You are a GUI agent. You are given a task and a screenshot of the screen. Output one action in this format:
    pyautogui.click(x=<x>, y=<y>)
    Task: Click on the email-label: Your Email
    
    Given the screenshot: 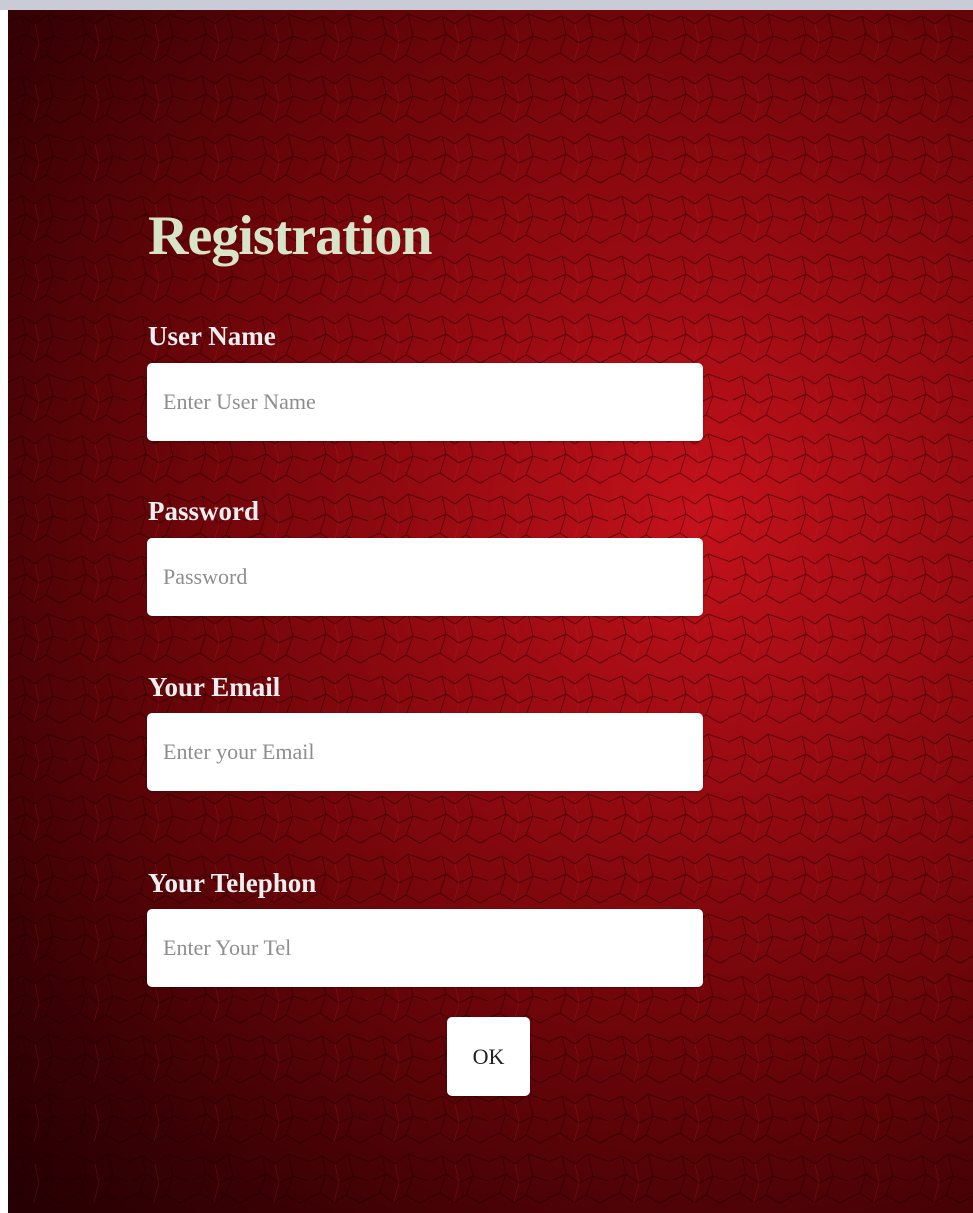 What is the action you would take?
    pyautogui.click(x=214, y=687)
    